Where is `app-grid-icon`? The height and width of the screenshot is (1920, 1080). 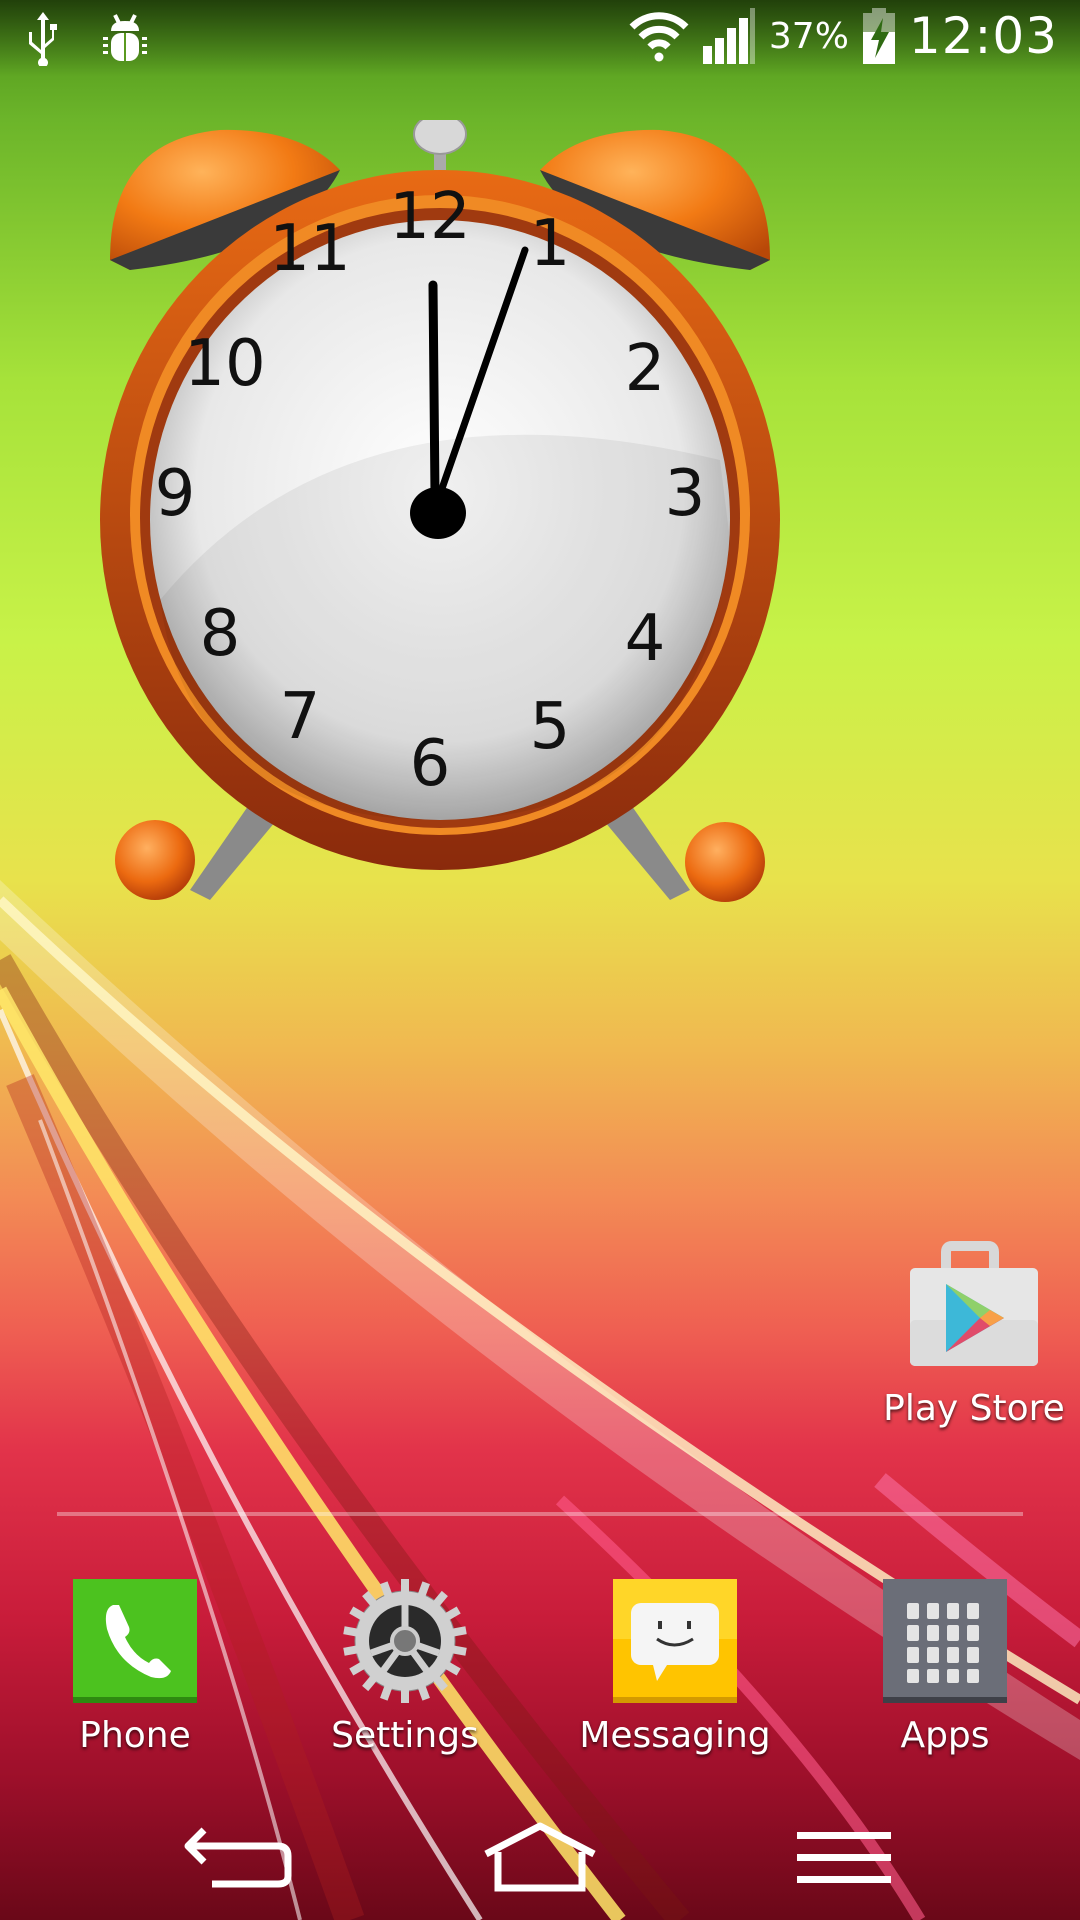 app-grid-icon is located at coordinates (945, 1641).